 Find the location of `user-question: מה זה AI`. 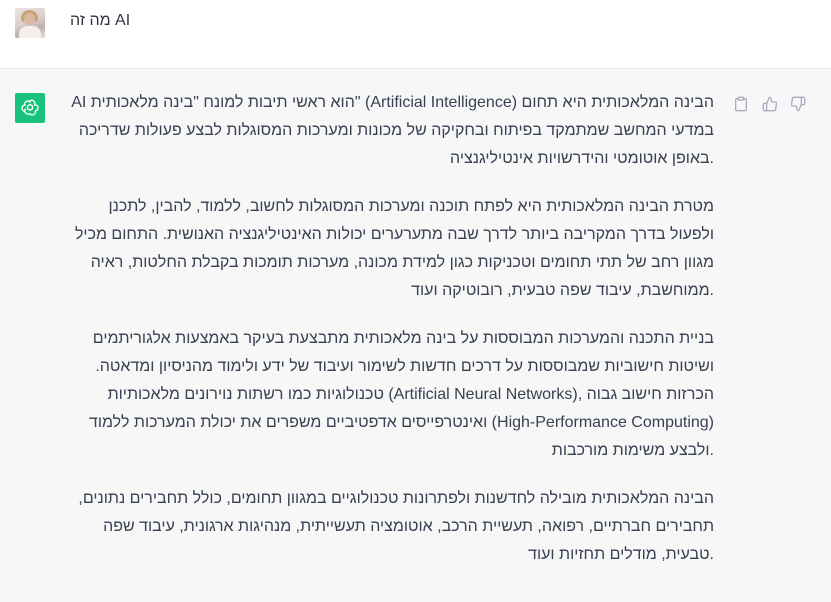

user-question: מה זה AI is located at coordinates (100, 20).